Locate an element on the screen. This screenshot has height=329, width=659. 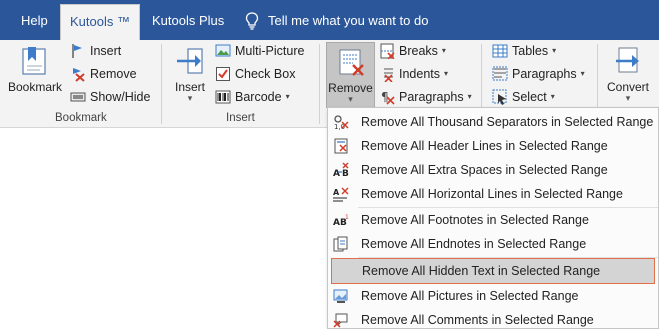
flag-icon is located at coordinates (77, 51).